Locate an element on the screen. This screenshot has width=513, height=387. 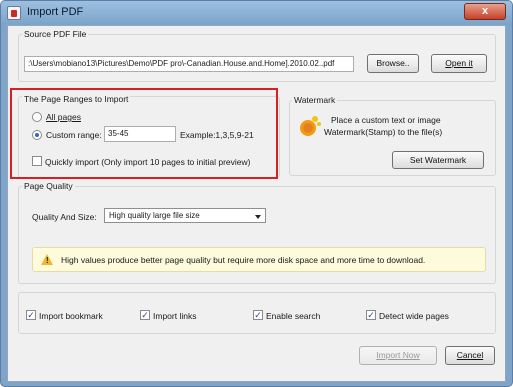
warning-icon is located at coordinates (47, 259).